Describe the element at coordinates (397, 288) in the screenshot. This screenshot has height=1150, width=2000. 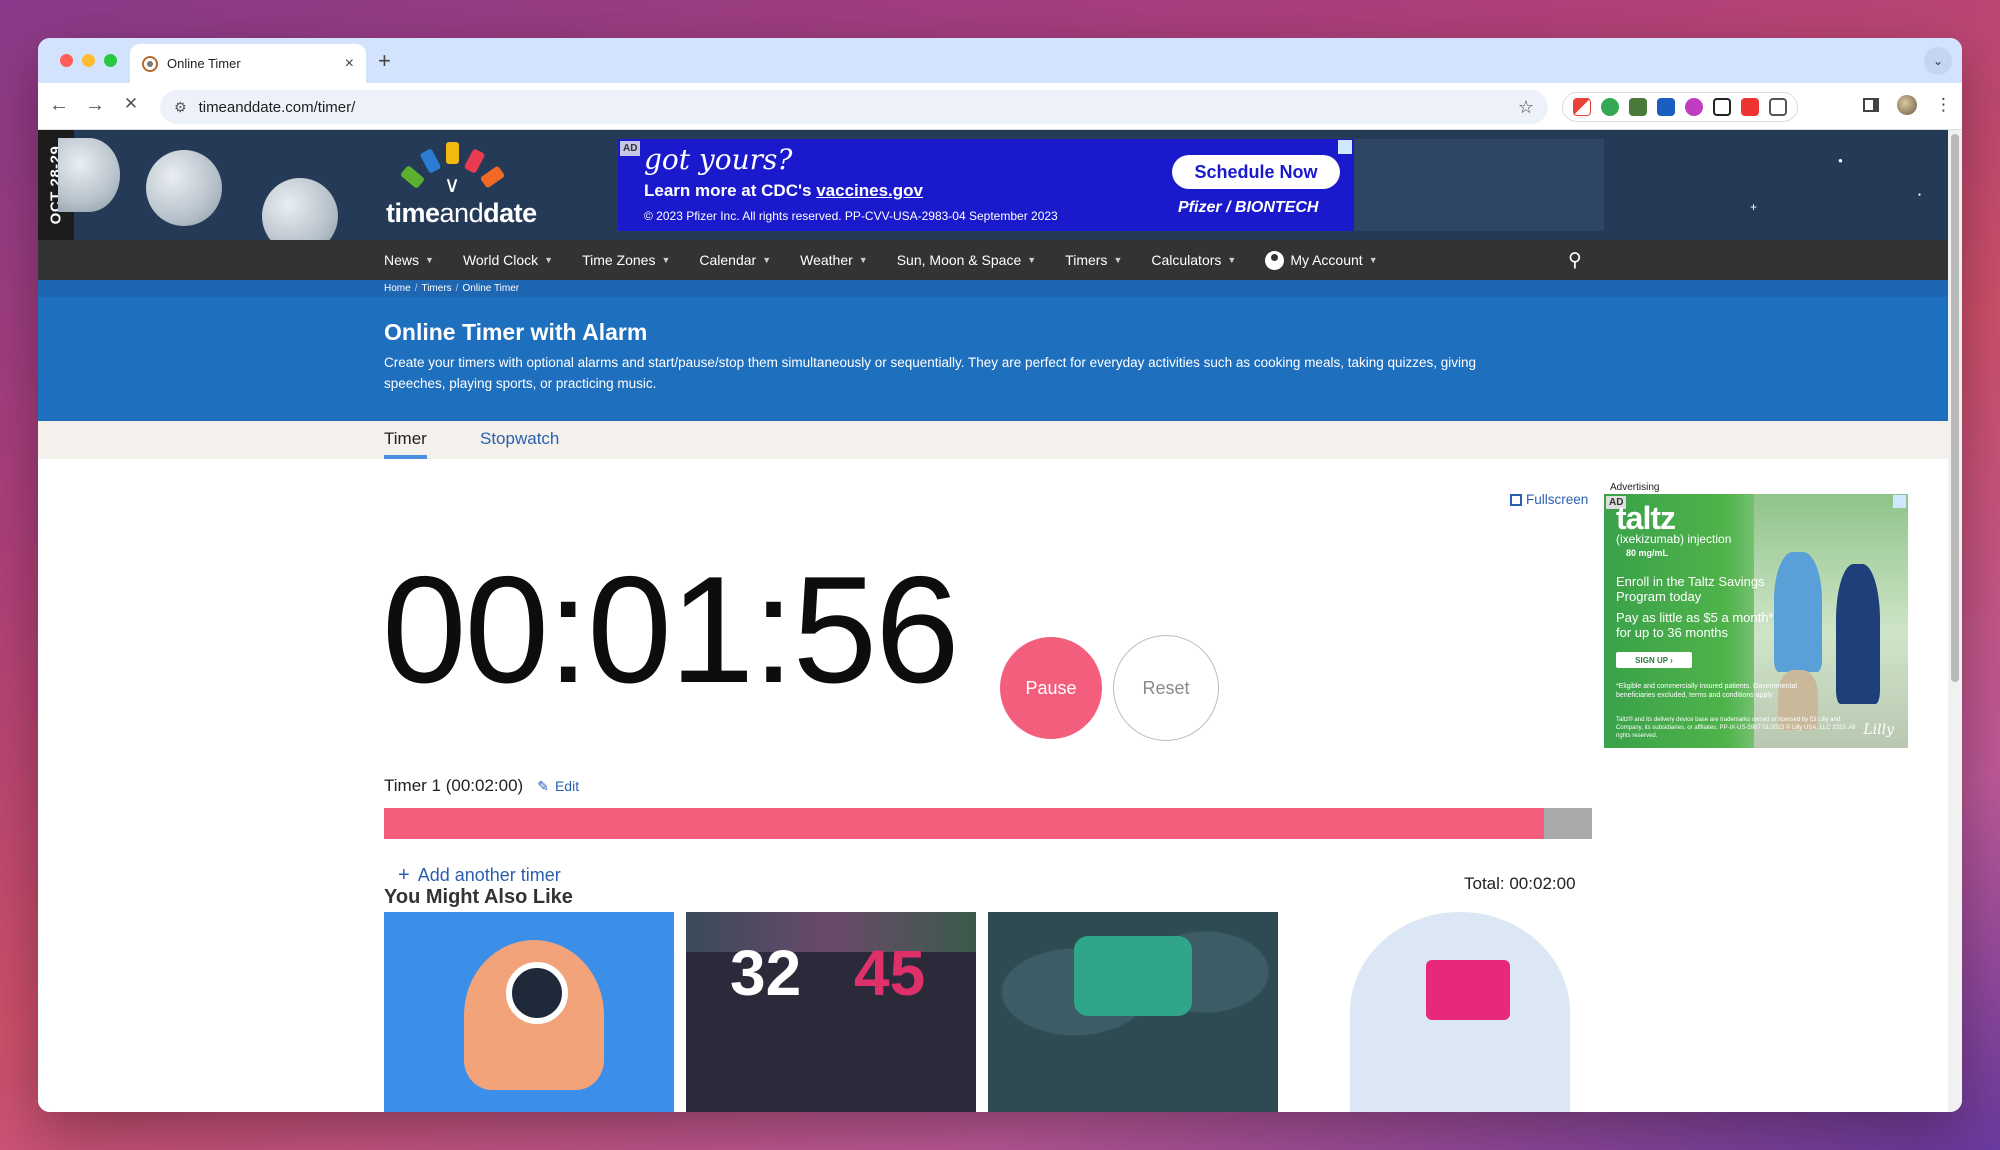
I see `breadcrumb-home: Home` at that location.